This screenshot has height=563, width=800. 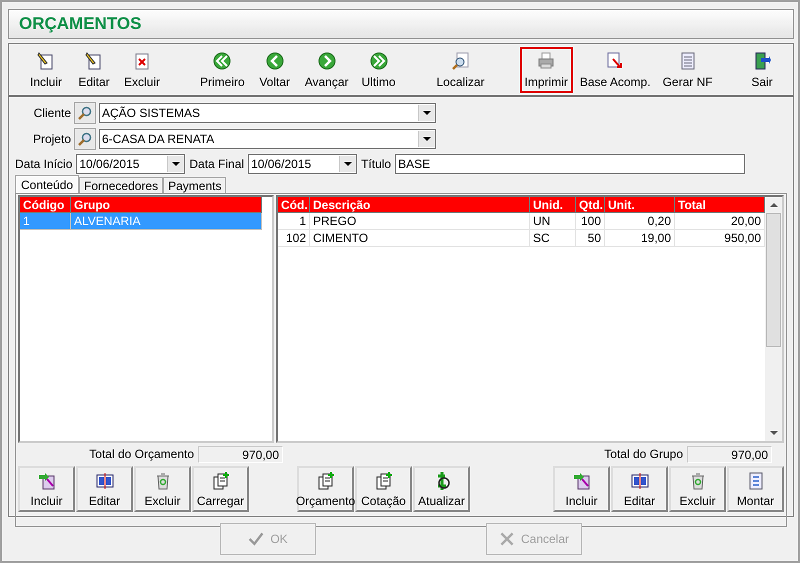 I want to click on table-cell: ALVENARIA, so click(x=166, y=221).